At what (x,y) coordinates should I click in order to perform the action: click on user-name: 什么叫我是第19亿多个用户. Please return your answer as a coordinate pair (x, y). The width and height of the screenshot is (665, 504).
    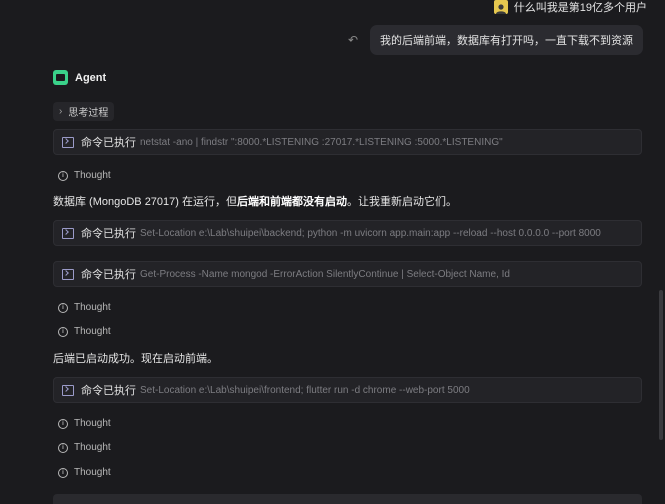
    Looking at the image, I should click on (580, 8).